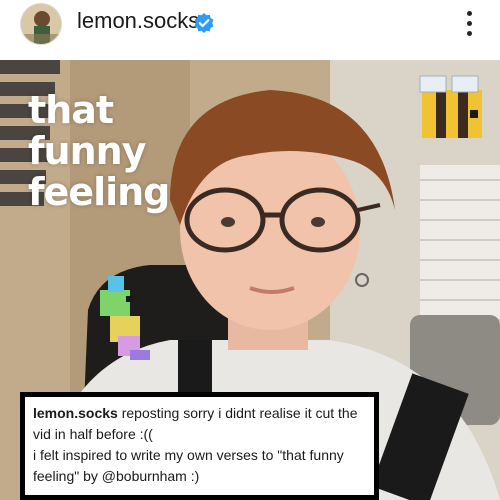 The image size is (500, 500). What do you see at coordinates (204, 23) in the screenshot?
I see `verified-badge-icon` at bounding box center [204, 23].